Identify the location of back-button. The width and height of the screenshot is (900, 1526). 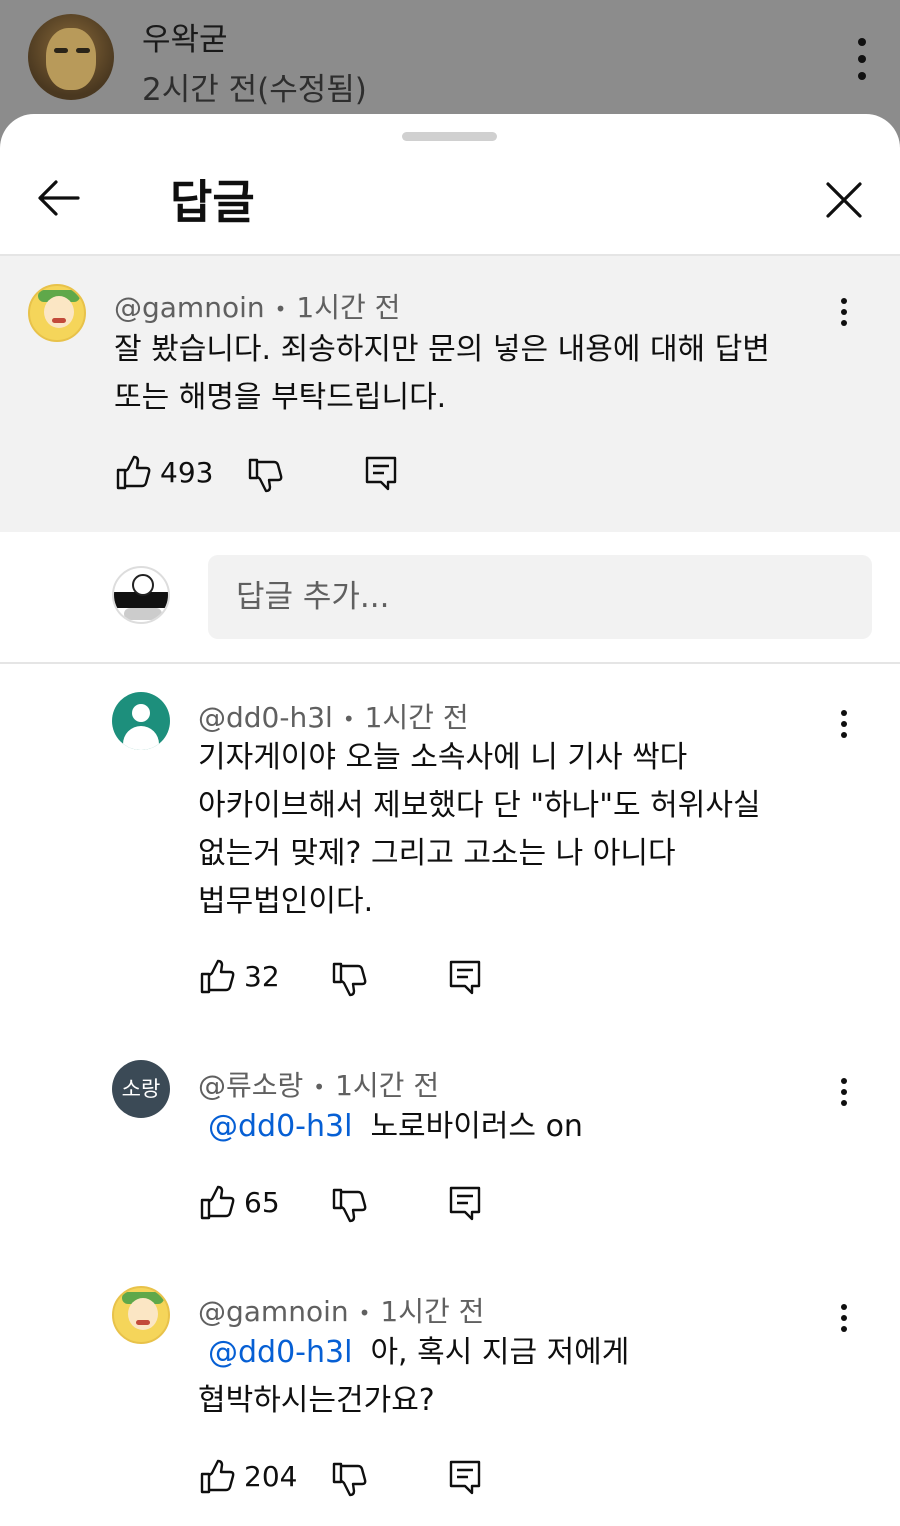
(58, 200).